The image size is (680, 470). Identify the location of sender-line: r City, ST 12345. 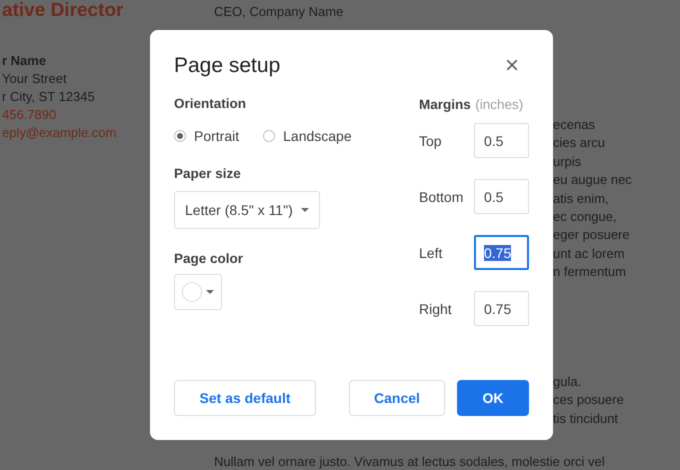
(49, 97).